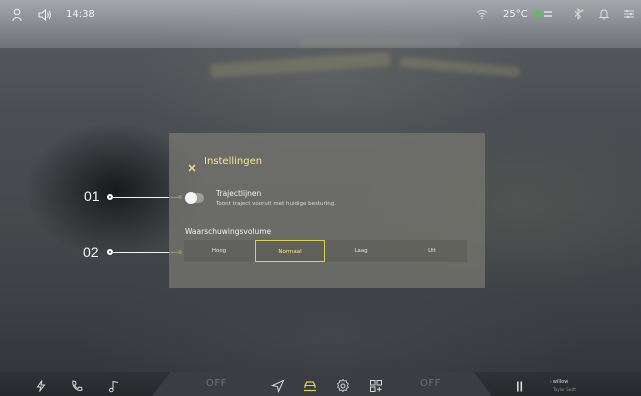 The image size is (641, 396). What do you see at coordinates (482, 15) in the screenshot?
I see `wifi-icon` at bounding box center [482, 15].